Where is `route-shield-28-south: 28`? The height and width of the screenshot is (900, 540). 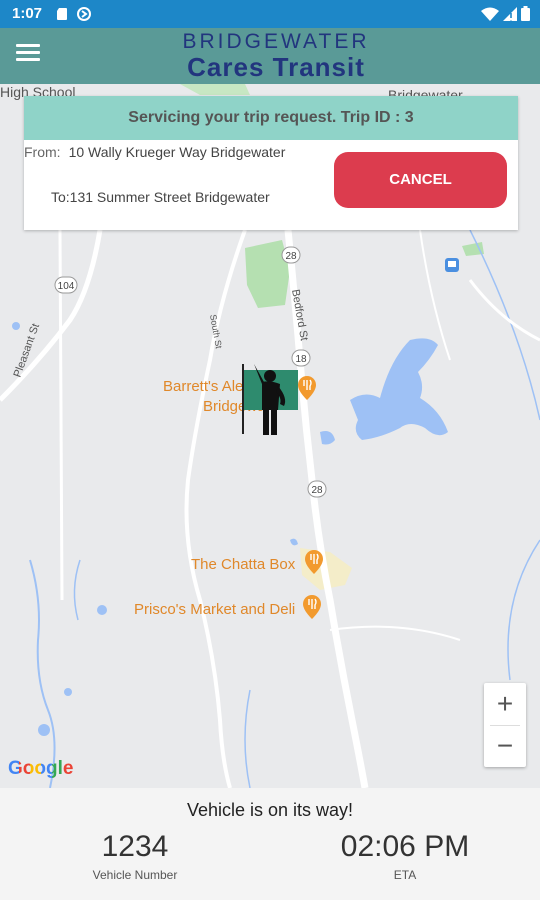
route-shield-28-south: 28 is located at coordinates (317, 489).